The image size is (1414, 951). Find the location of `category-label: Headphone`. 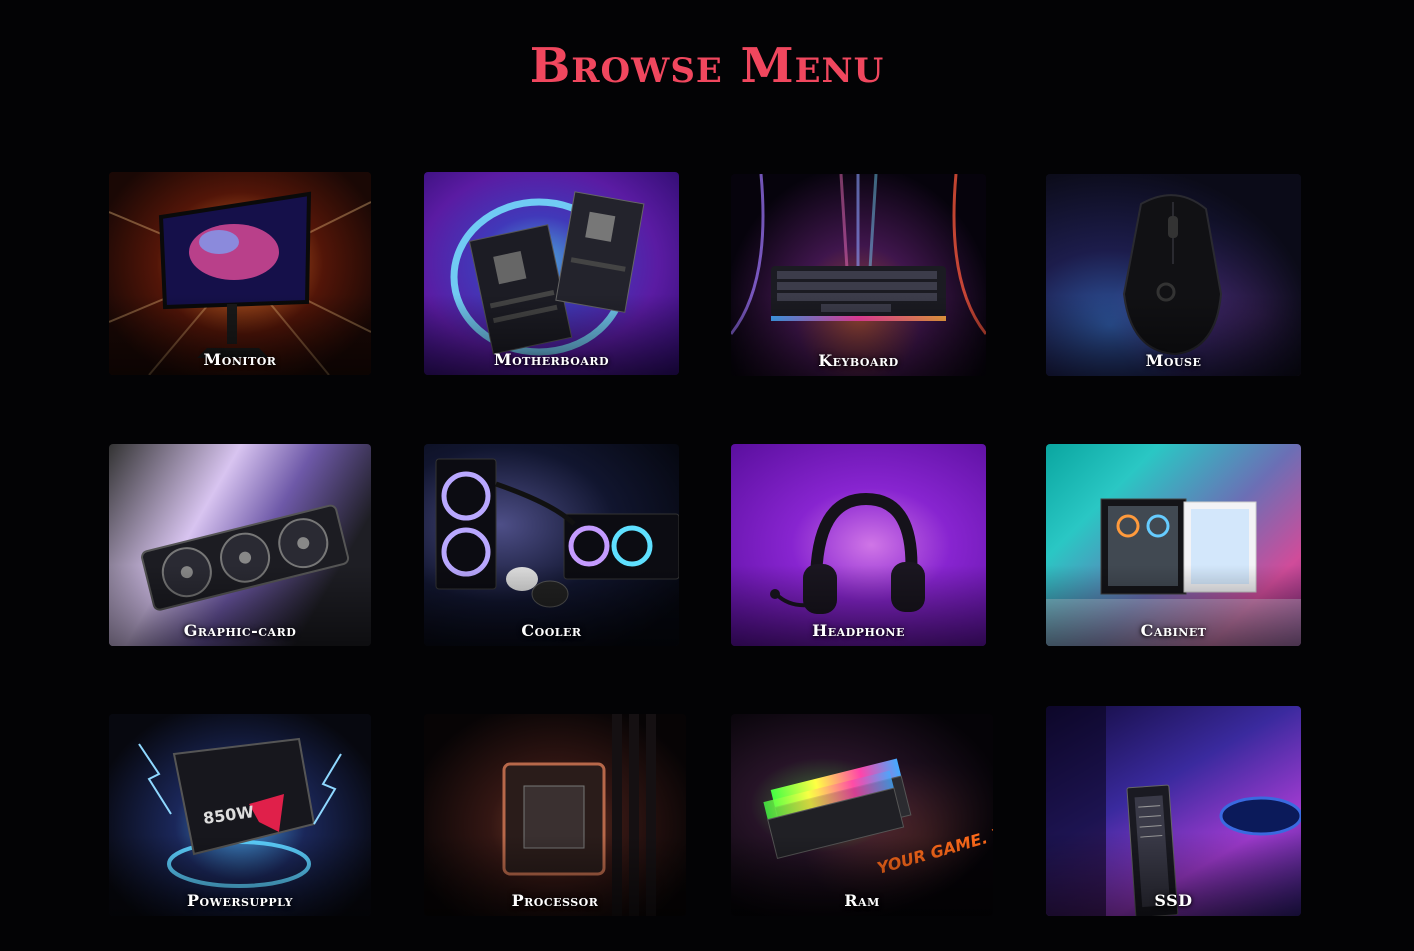

category-label: Headphone is located at coordinates (858, 630).